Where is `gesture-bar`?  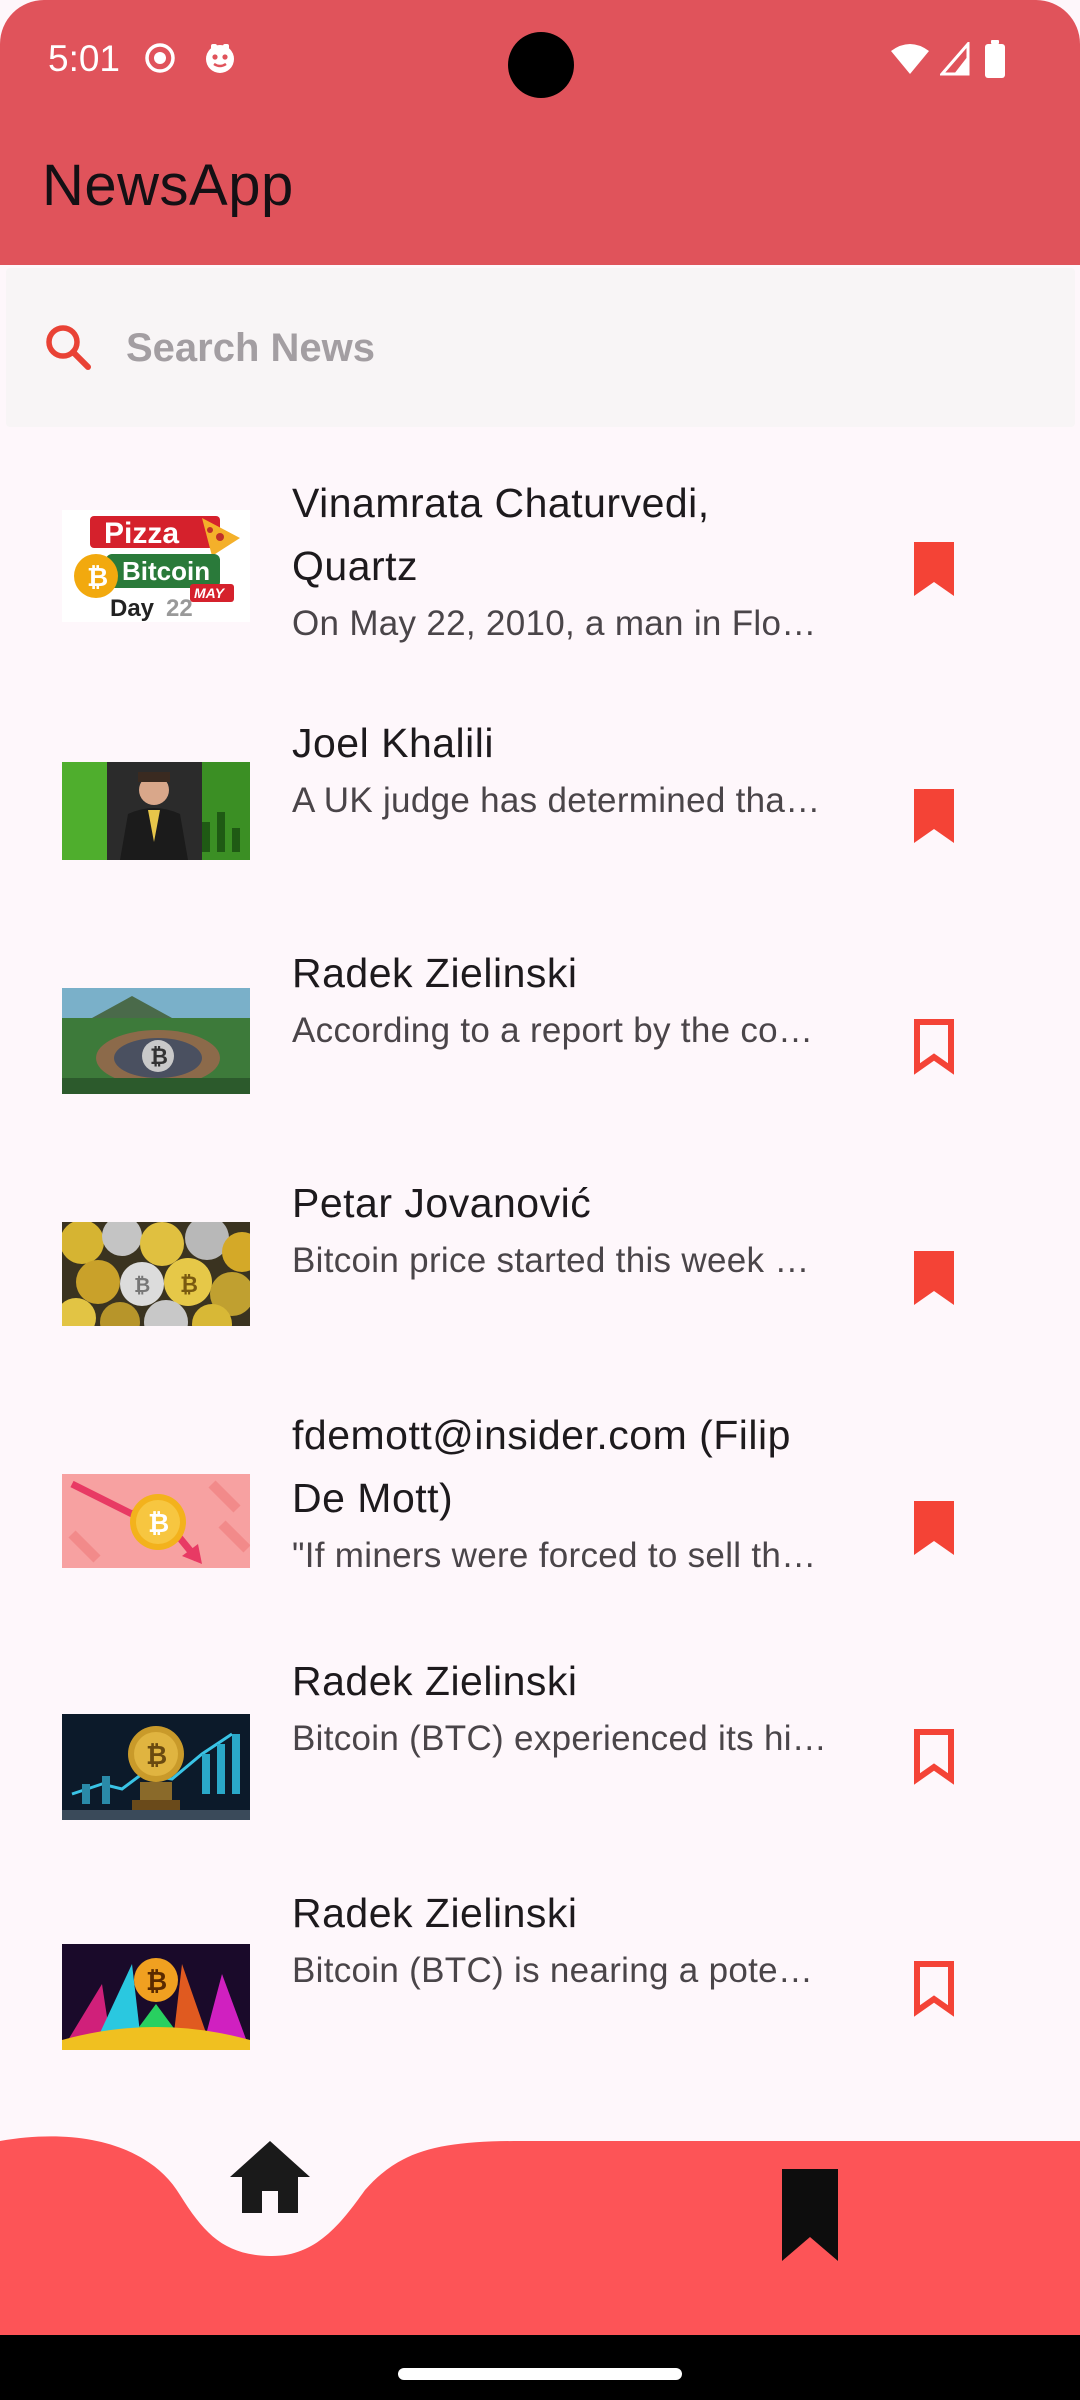 gesture-bar is located at coordinates (540, 2367).